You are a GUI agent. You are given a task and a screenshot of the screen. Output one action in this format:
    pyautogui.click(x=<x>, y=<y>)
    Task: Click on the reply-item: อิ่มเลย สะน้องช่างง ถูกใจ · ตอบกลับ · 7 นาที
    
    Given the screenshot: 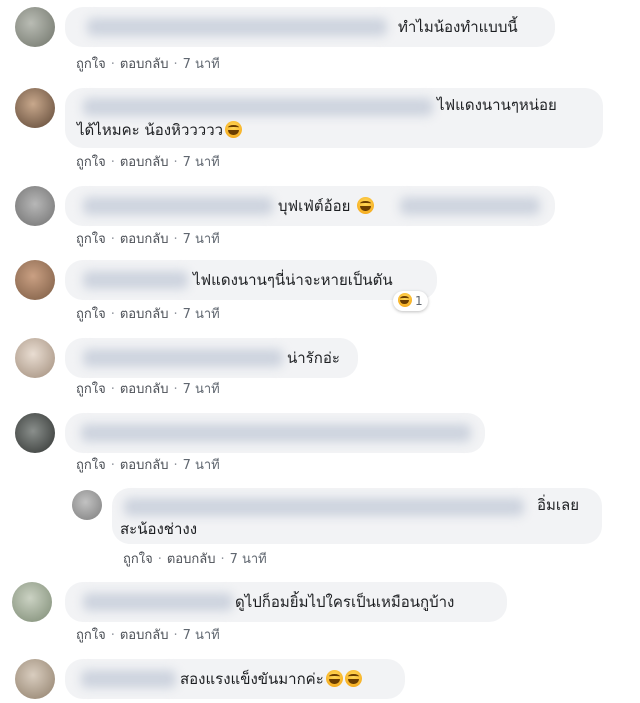 What is the action you would take?
    pyautogui.click(x=320, y=529)
    